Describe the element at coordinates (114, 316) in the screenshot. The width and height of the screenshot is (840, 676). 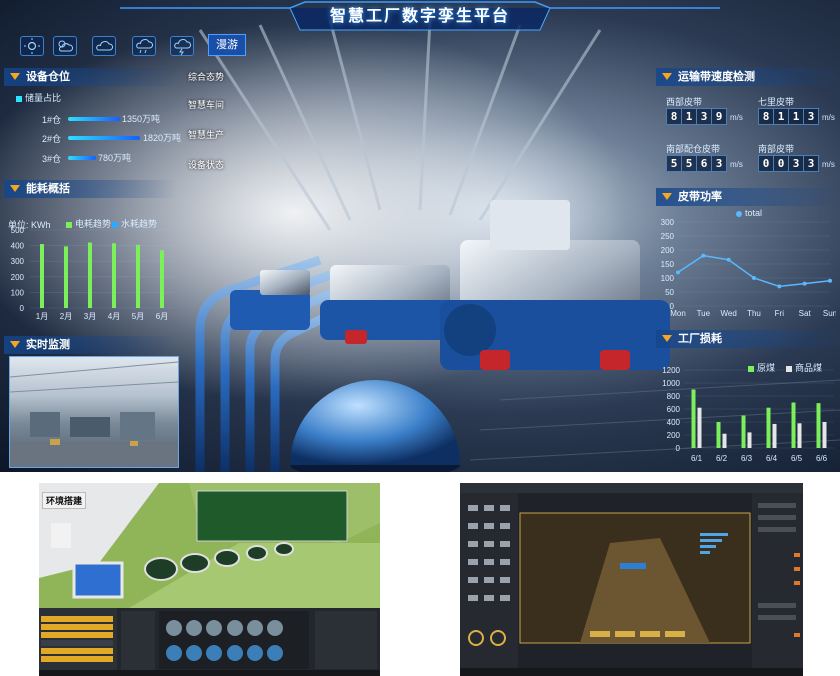
I see `x-tick-label: 4月` at that location.